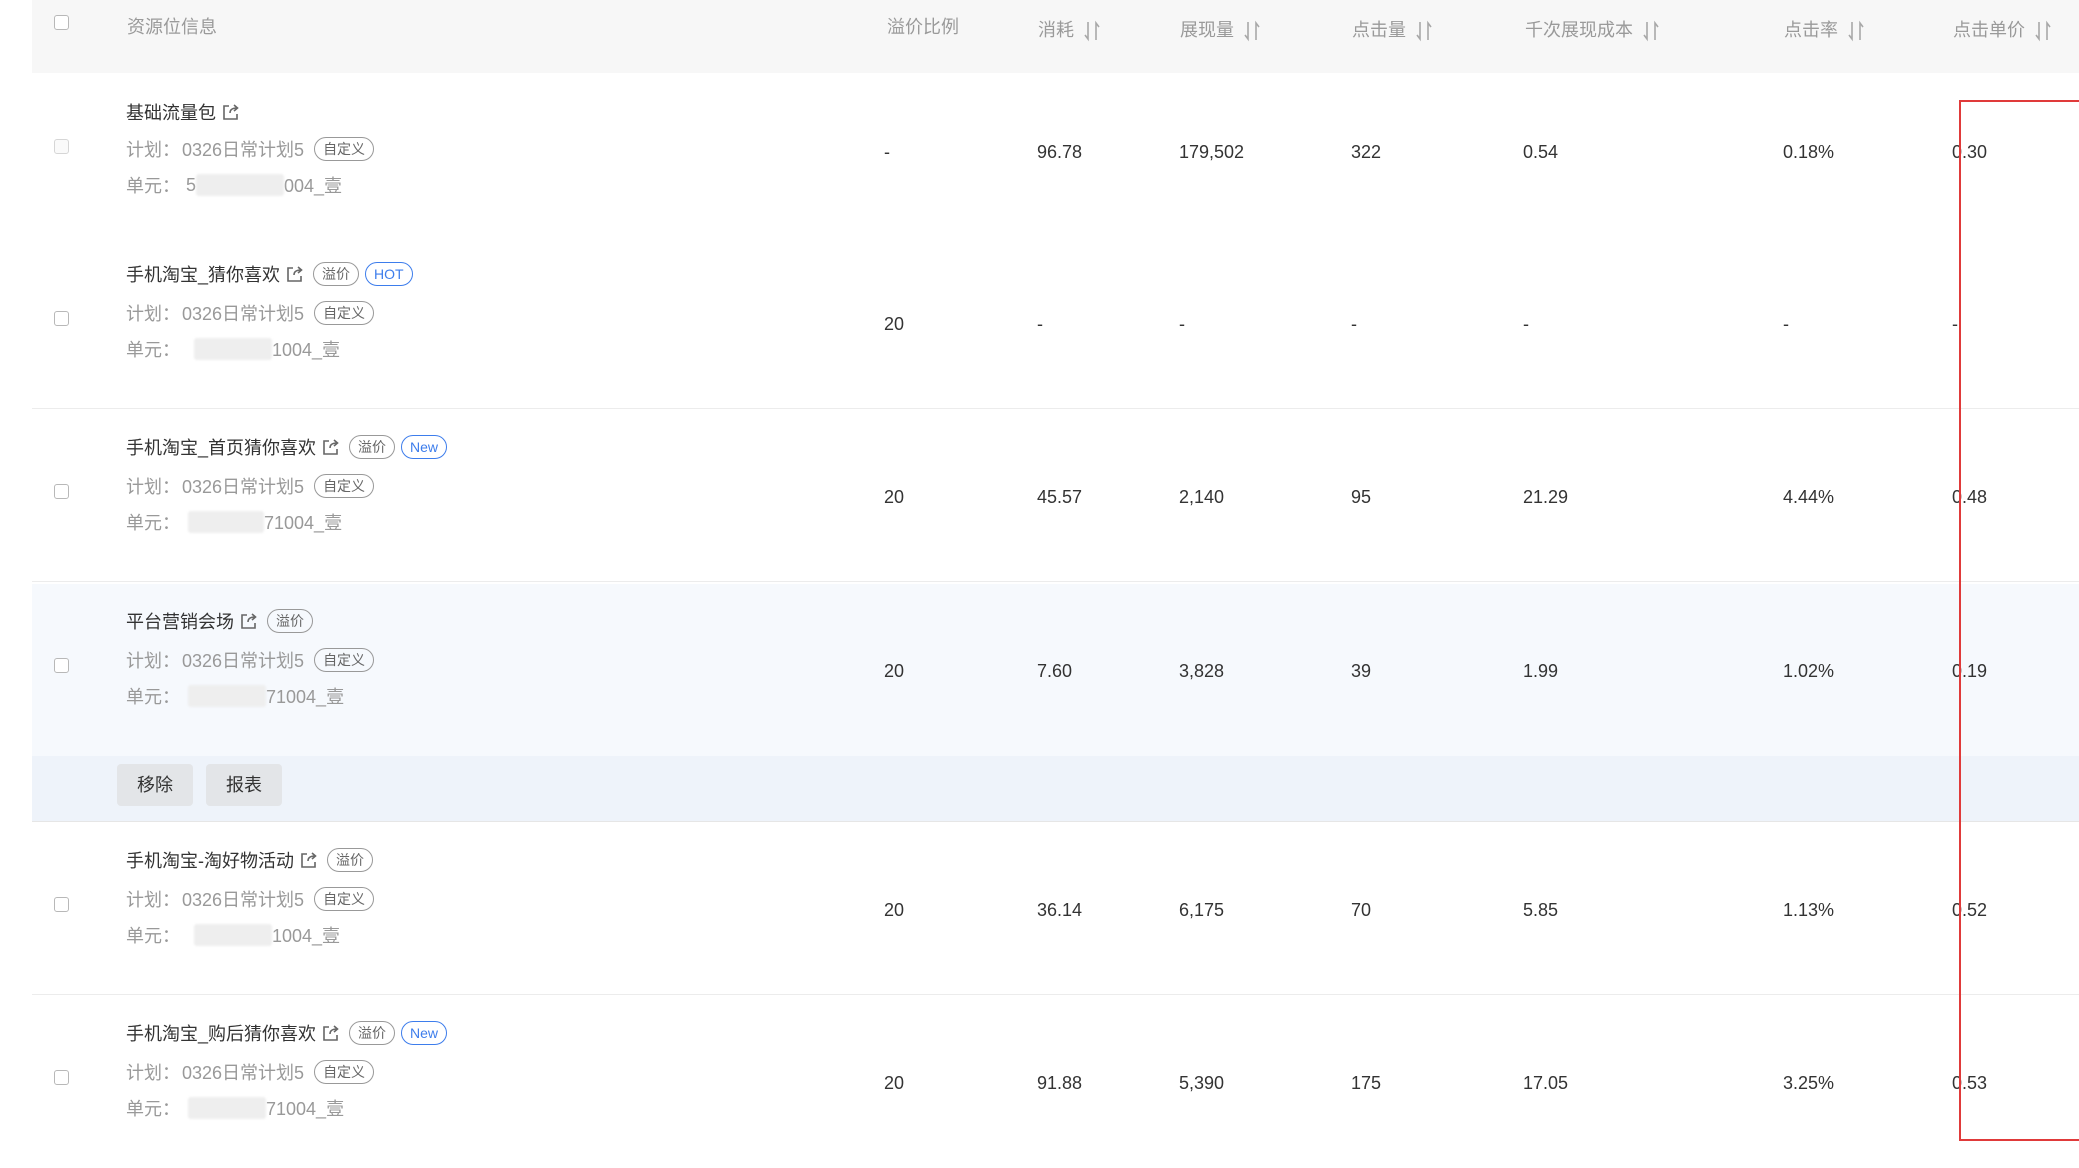 This screenshot has width=2079, height=1168. Describe the element at coordinates (1040, 324) in the screenshot. I see `cell-cost: -` at that location.